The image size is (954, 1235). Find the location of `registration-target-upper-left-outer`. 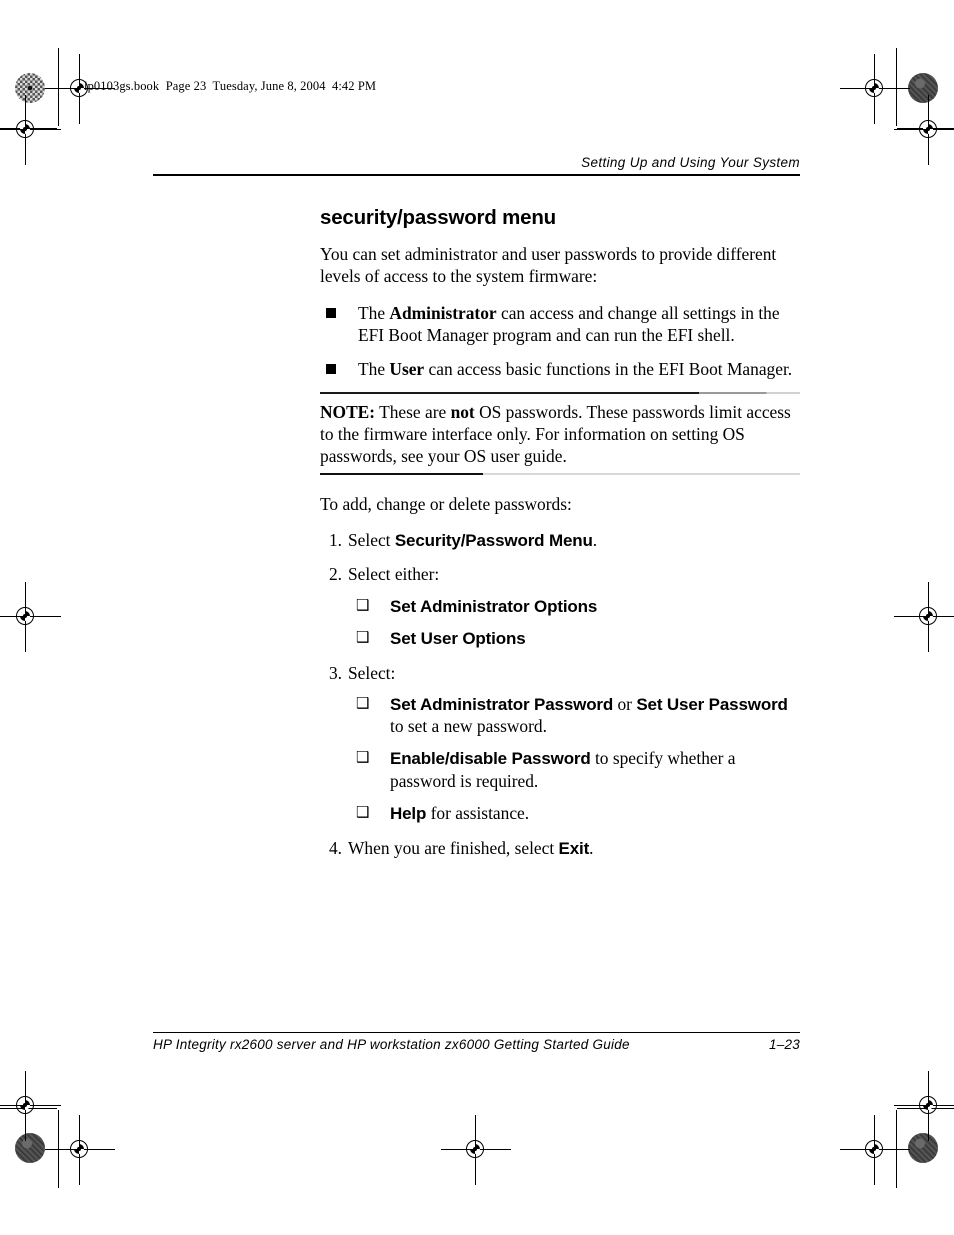

registration-target-upper-left-outer is located at coordinates (30, 130).